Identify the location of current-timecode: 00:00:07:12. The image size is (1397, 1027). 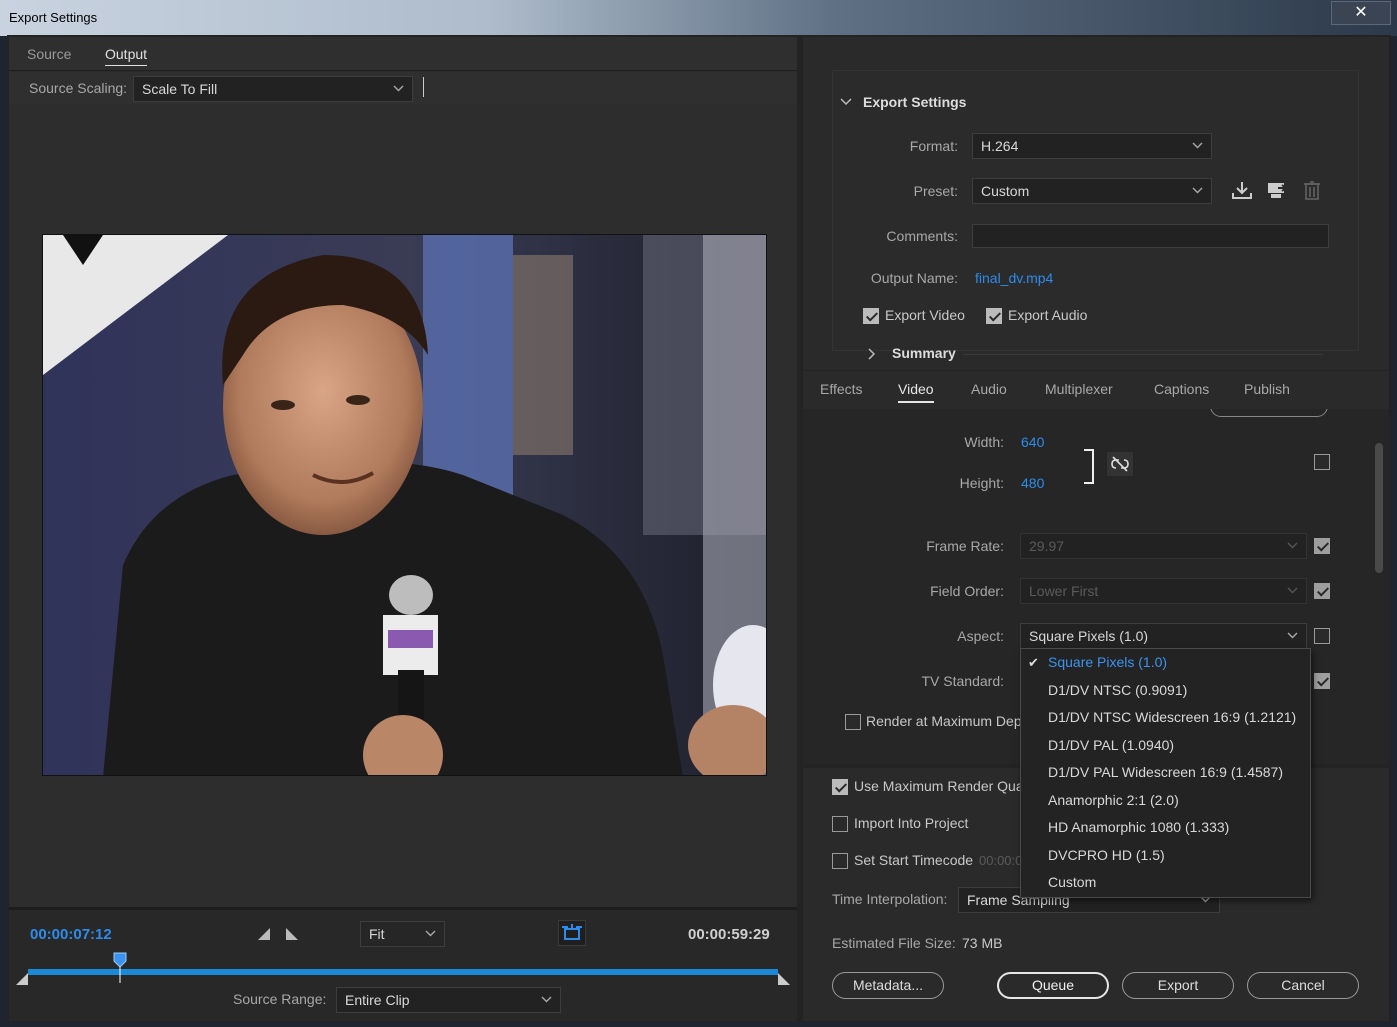
(71, 934).